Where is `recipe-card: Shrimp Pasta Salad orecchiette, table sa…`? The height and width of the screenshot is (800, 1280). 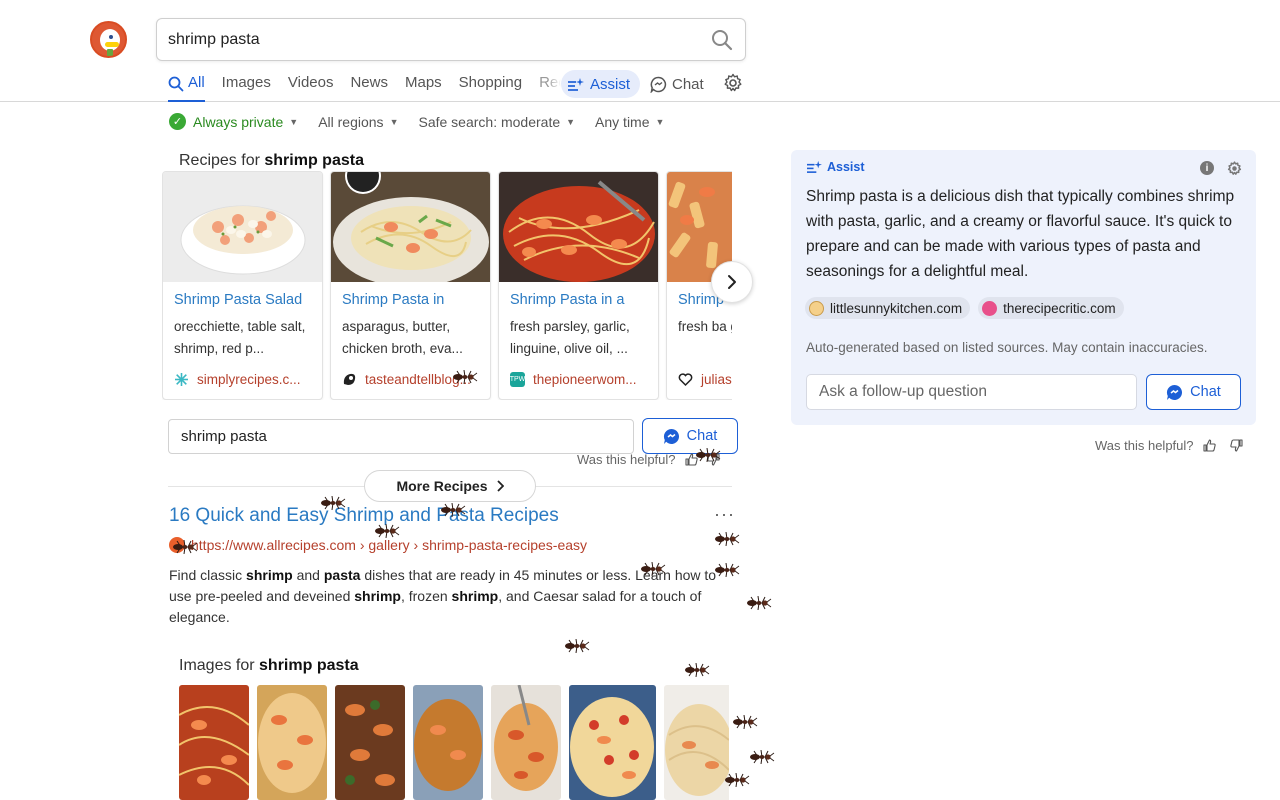 recipe-card: Shrimp Pasta Salad orecchiette, table sa… is located at coordinates (242, 285).